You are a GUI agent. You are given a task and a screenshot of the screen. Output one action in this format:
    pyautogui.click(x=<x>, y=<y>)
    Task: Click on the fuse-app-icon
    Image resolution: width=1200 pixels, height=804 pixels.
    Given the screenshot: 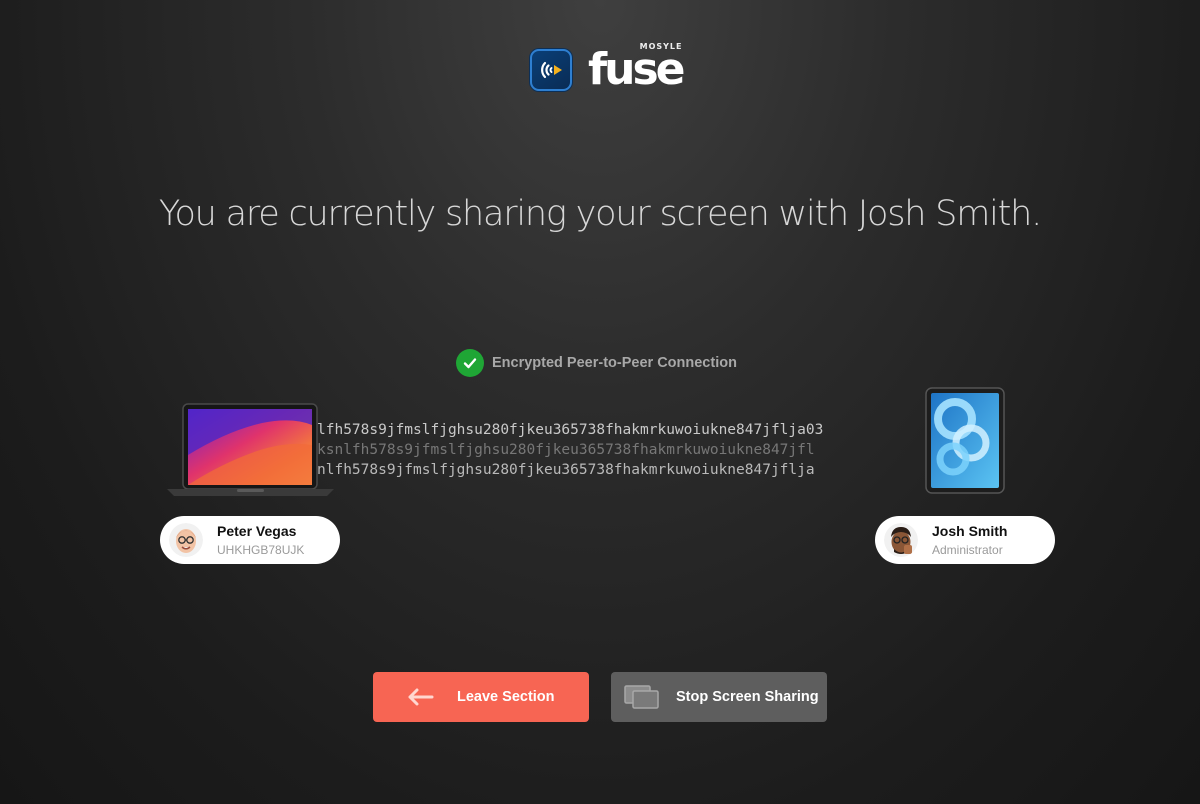 What is the action you would take?
    pyautogui.click(x=551, y=70)
    